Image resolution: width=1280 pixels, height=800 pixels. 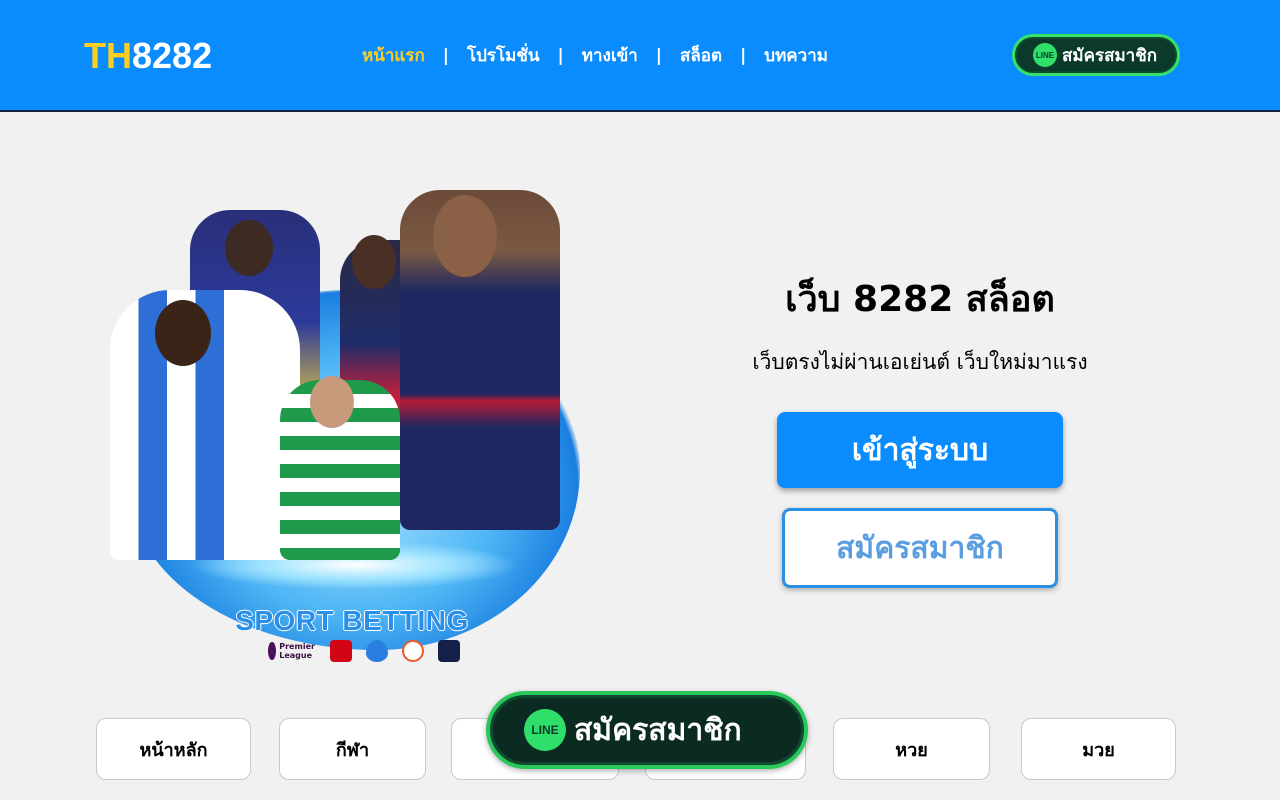 What do you see at coordinates (911, 749) in the screenshot?
I see `tab-lottery: หวย` at bounding box center [911, 749].